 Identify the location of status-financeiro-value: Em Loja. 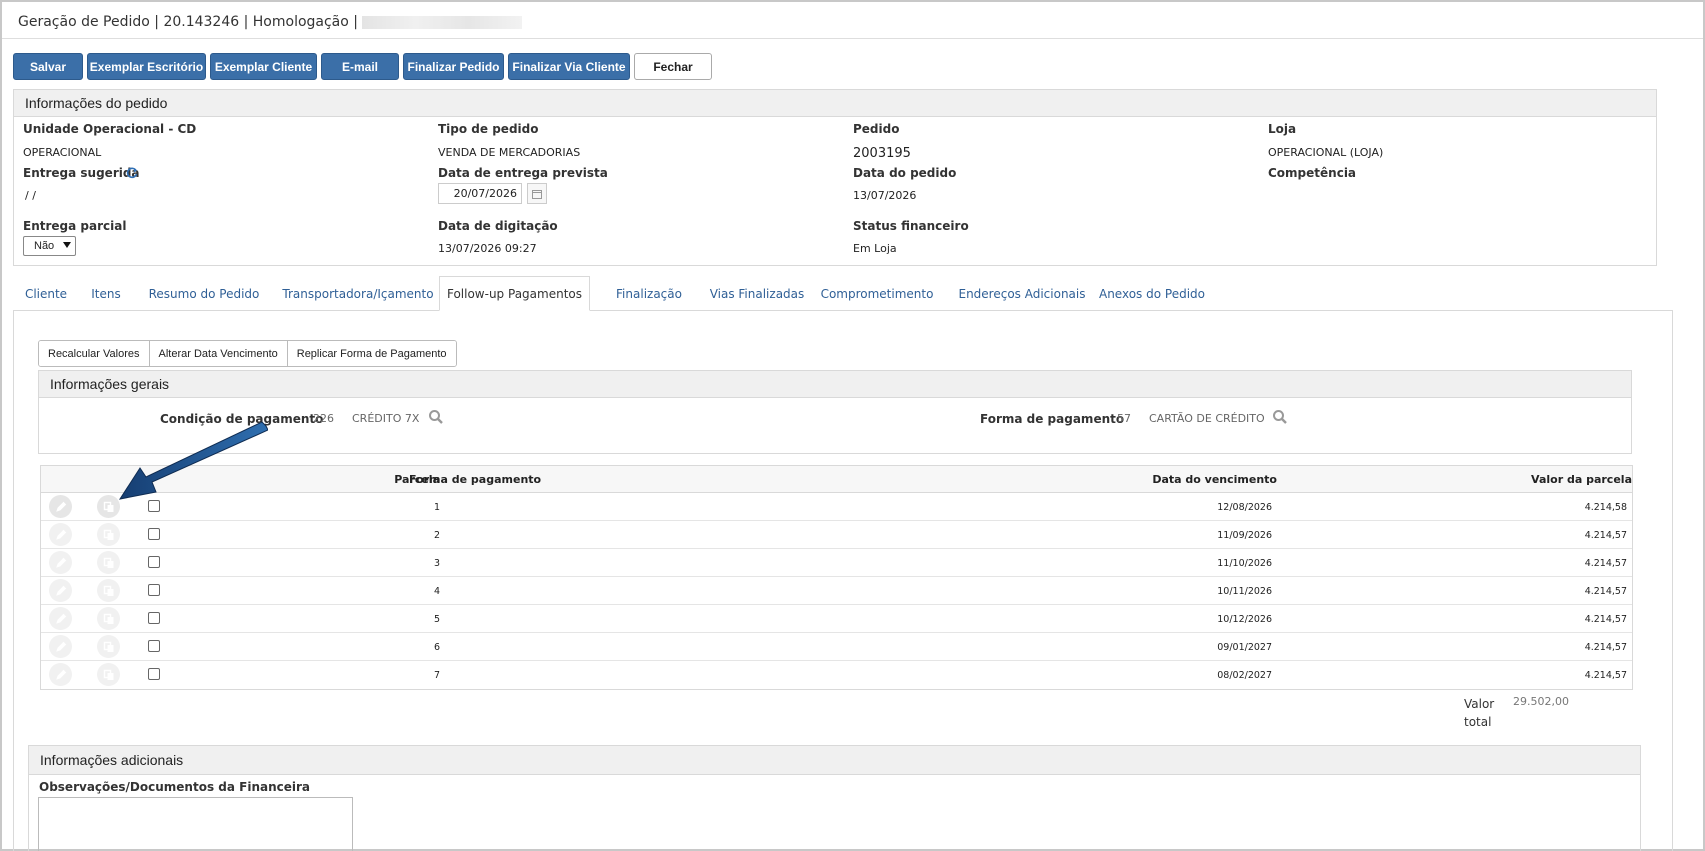
(875, 248).